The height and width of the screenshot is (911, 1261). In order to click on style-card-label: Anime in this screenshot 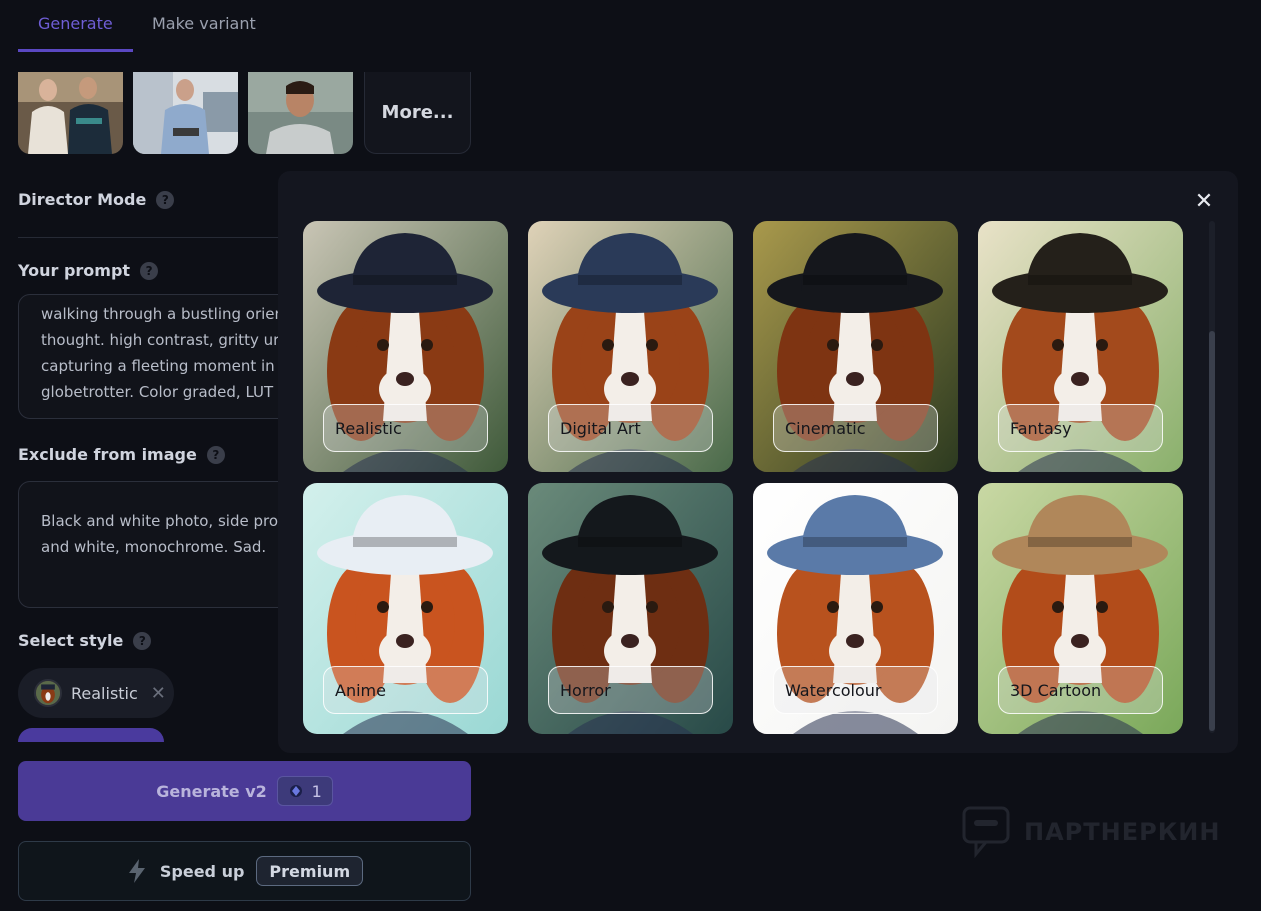, I will do `click(405, 690)`.